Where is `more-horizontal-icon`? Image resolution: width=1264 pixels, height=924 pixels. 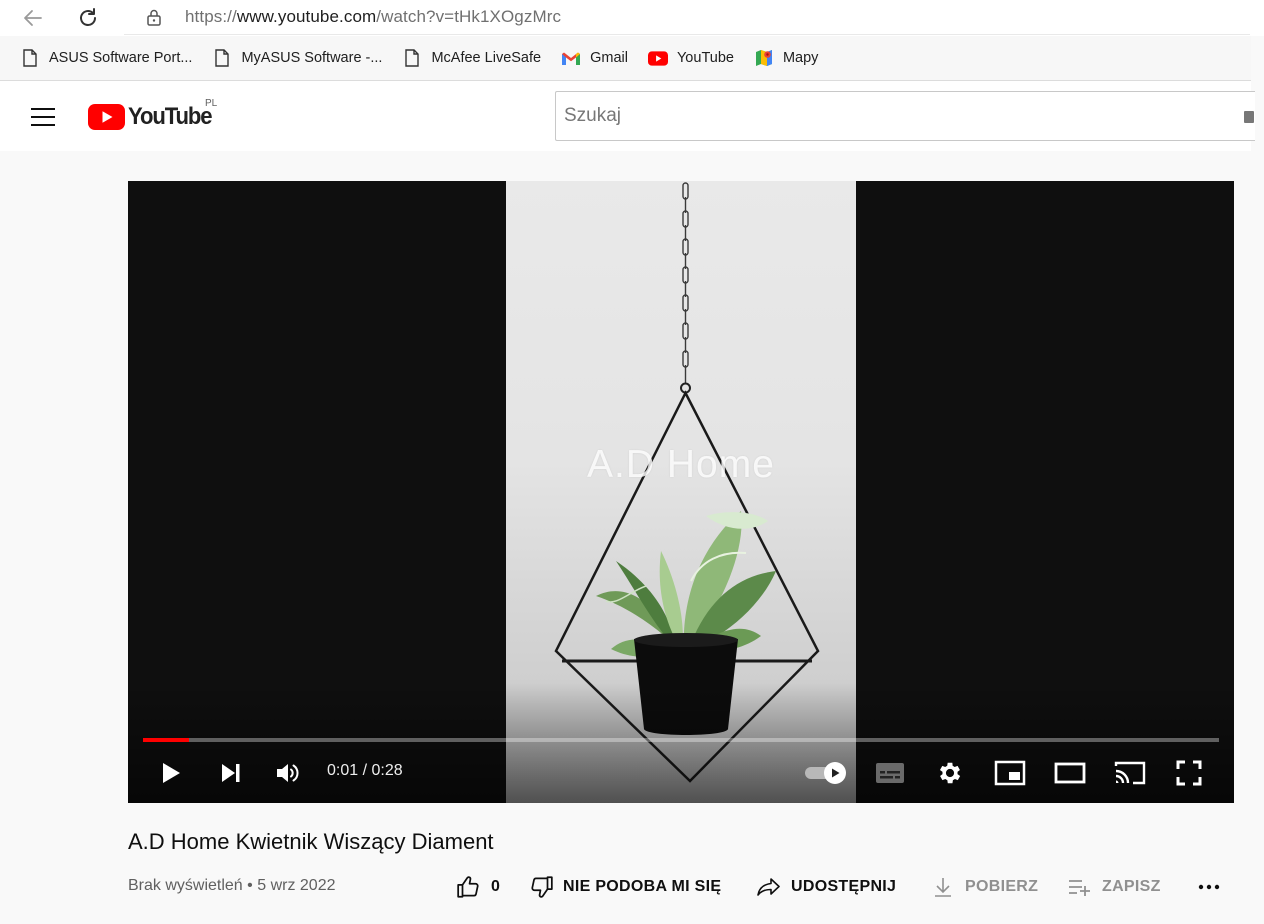
more-horizontal-icon is located at coordinates (1209, 887).